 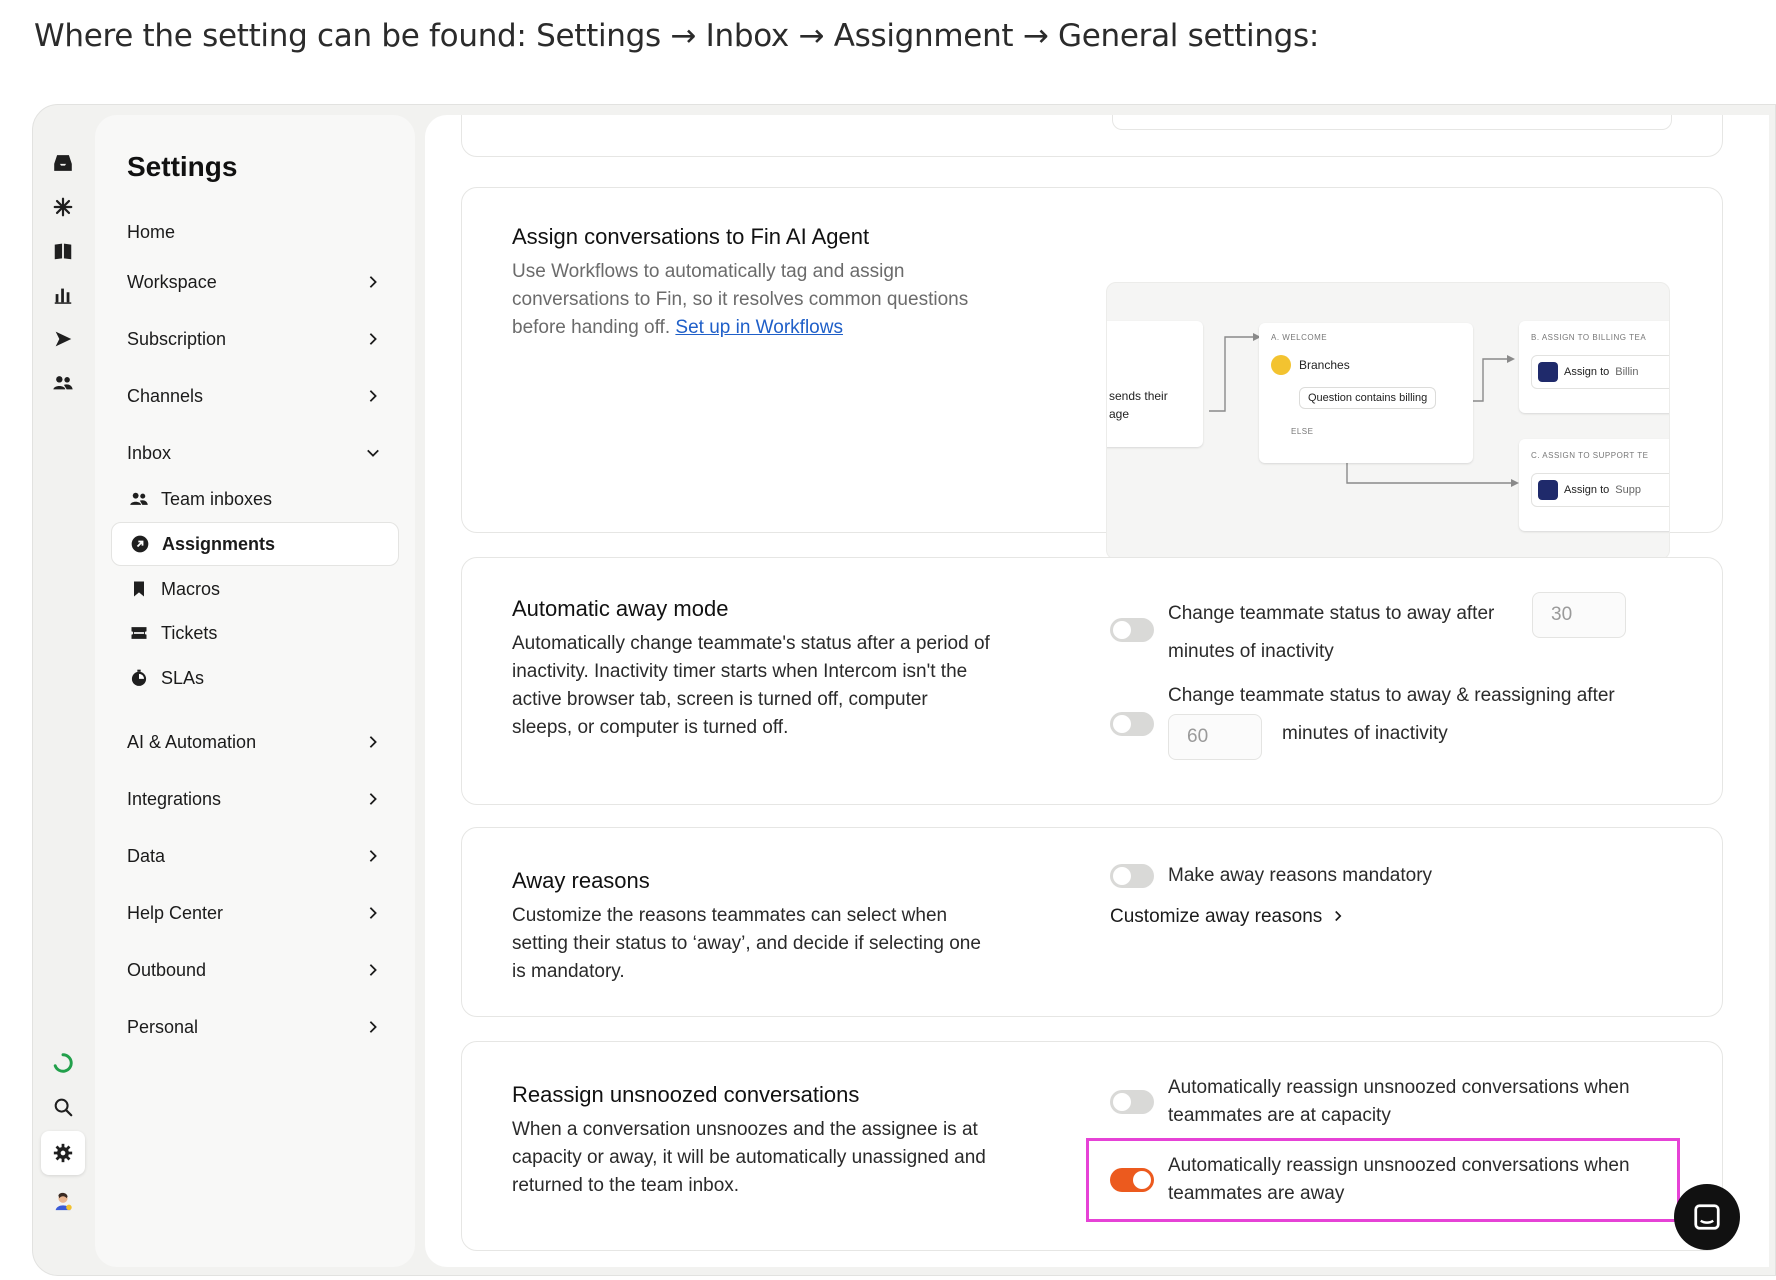 What do you see at coordinates (1324, 365) in the screenshot?
I see `branches-label: Branches` at bounding box center [1324, 365].